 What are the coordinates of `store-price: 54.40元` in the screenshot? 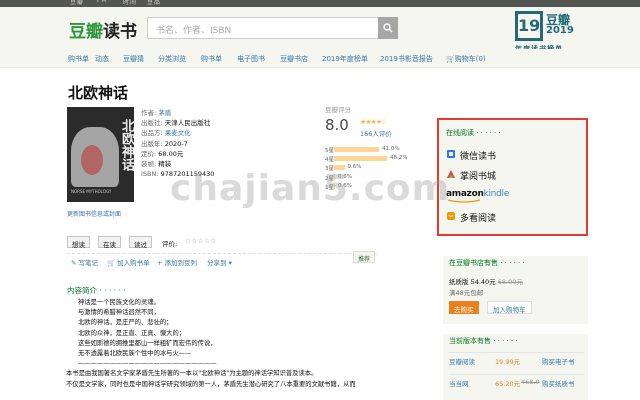 It's located at (483, 282).